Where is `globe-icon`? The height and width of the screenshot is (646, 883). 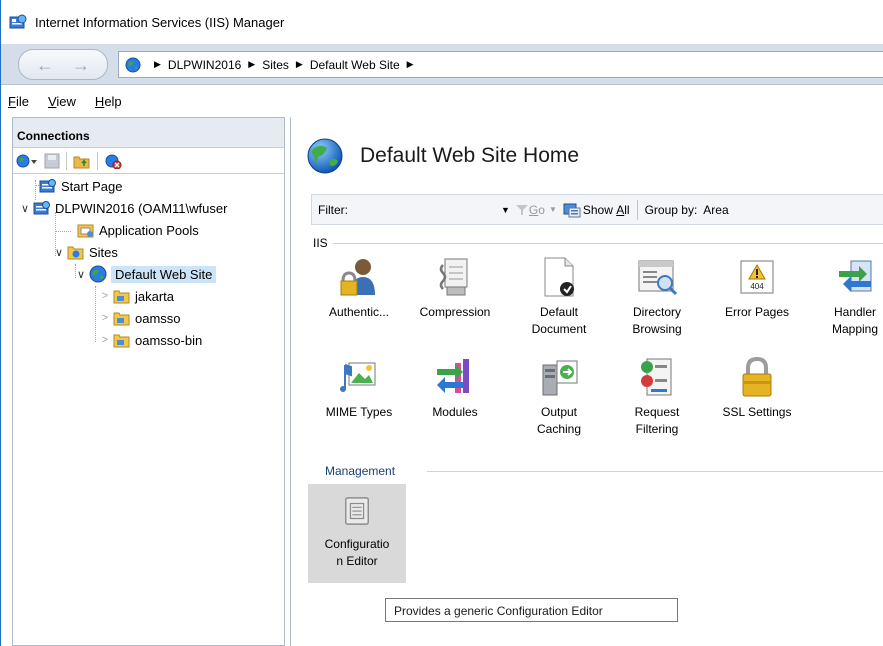
globe-icon is located at coordinates (133, 64).